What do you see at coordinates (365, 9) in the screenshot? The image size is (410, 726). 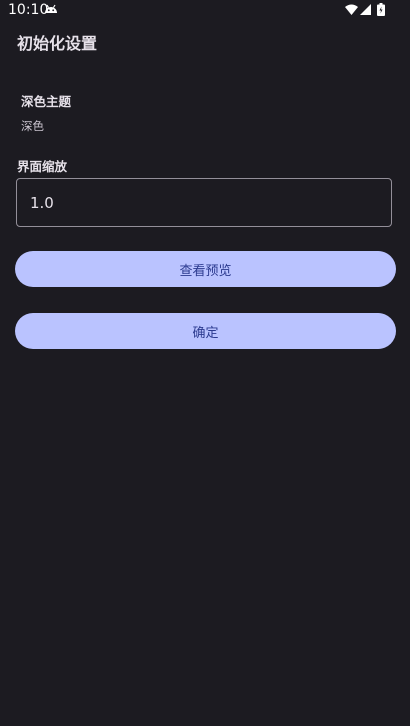 I see `signal-icon` at bounding box center [365, 9].